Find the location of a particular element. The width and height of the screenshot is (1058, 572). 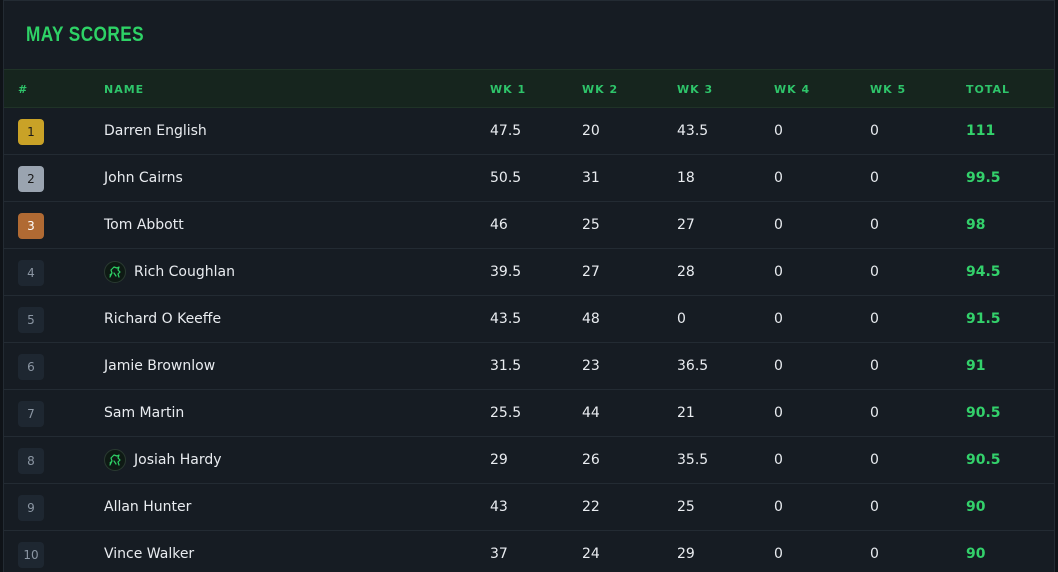

table-row: 6 Jamie Brownlow 31.5 23 36.5 0 0 91 is located at coordinates (529, 366).